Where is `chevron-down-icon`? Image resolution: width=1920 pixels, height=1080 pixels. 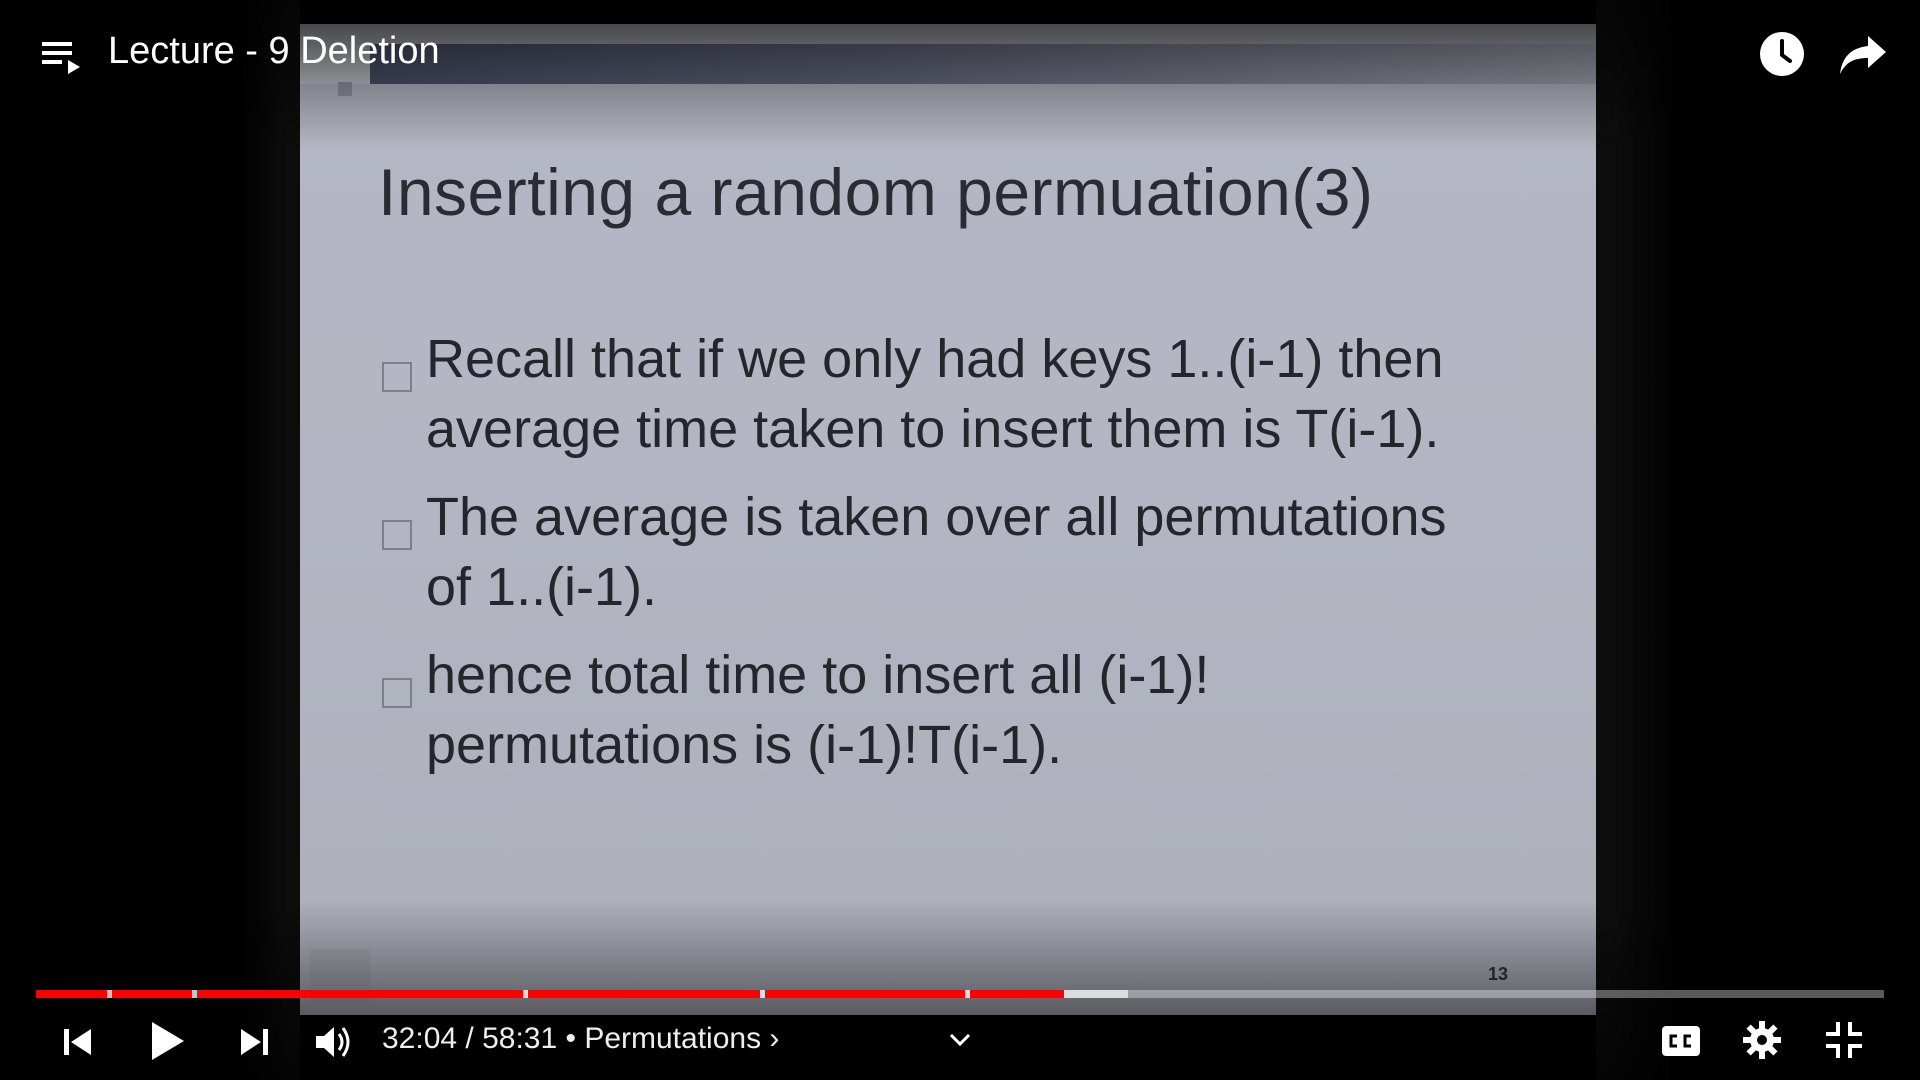 chevron-down-icon is located at coordinates (960, 1040).